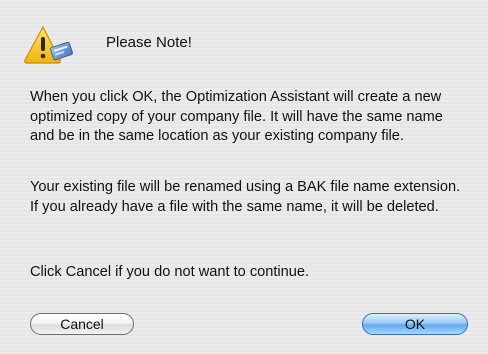  I want to click on dialog-title: Please Note!, so click(149, 42).